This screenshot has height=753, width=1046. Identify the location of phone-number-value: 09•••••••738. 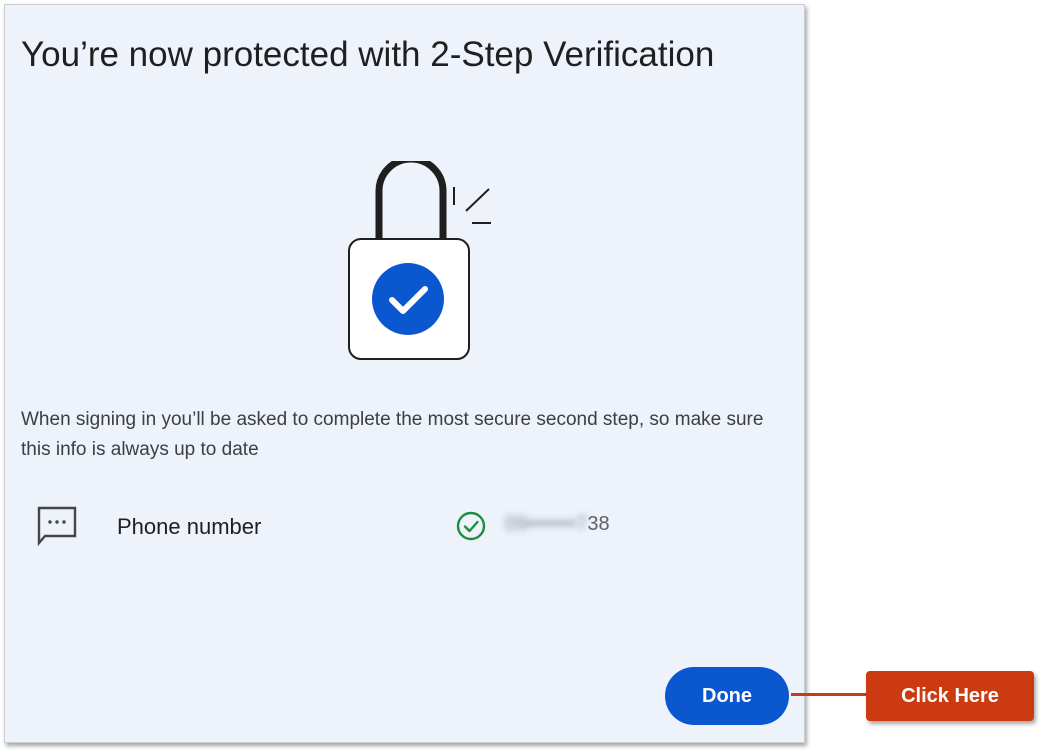
(557, 524).